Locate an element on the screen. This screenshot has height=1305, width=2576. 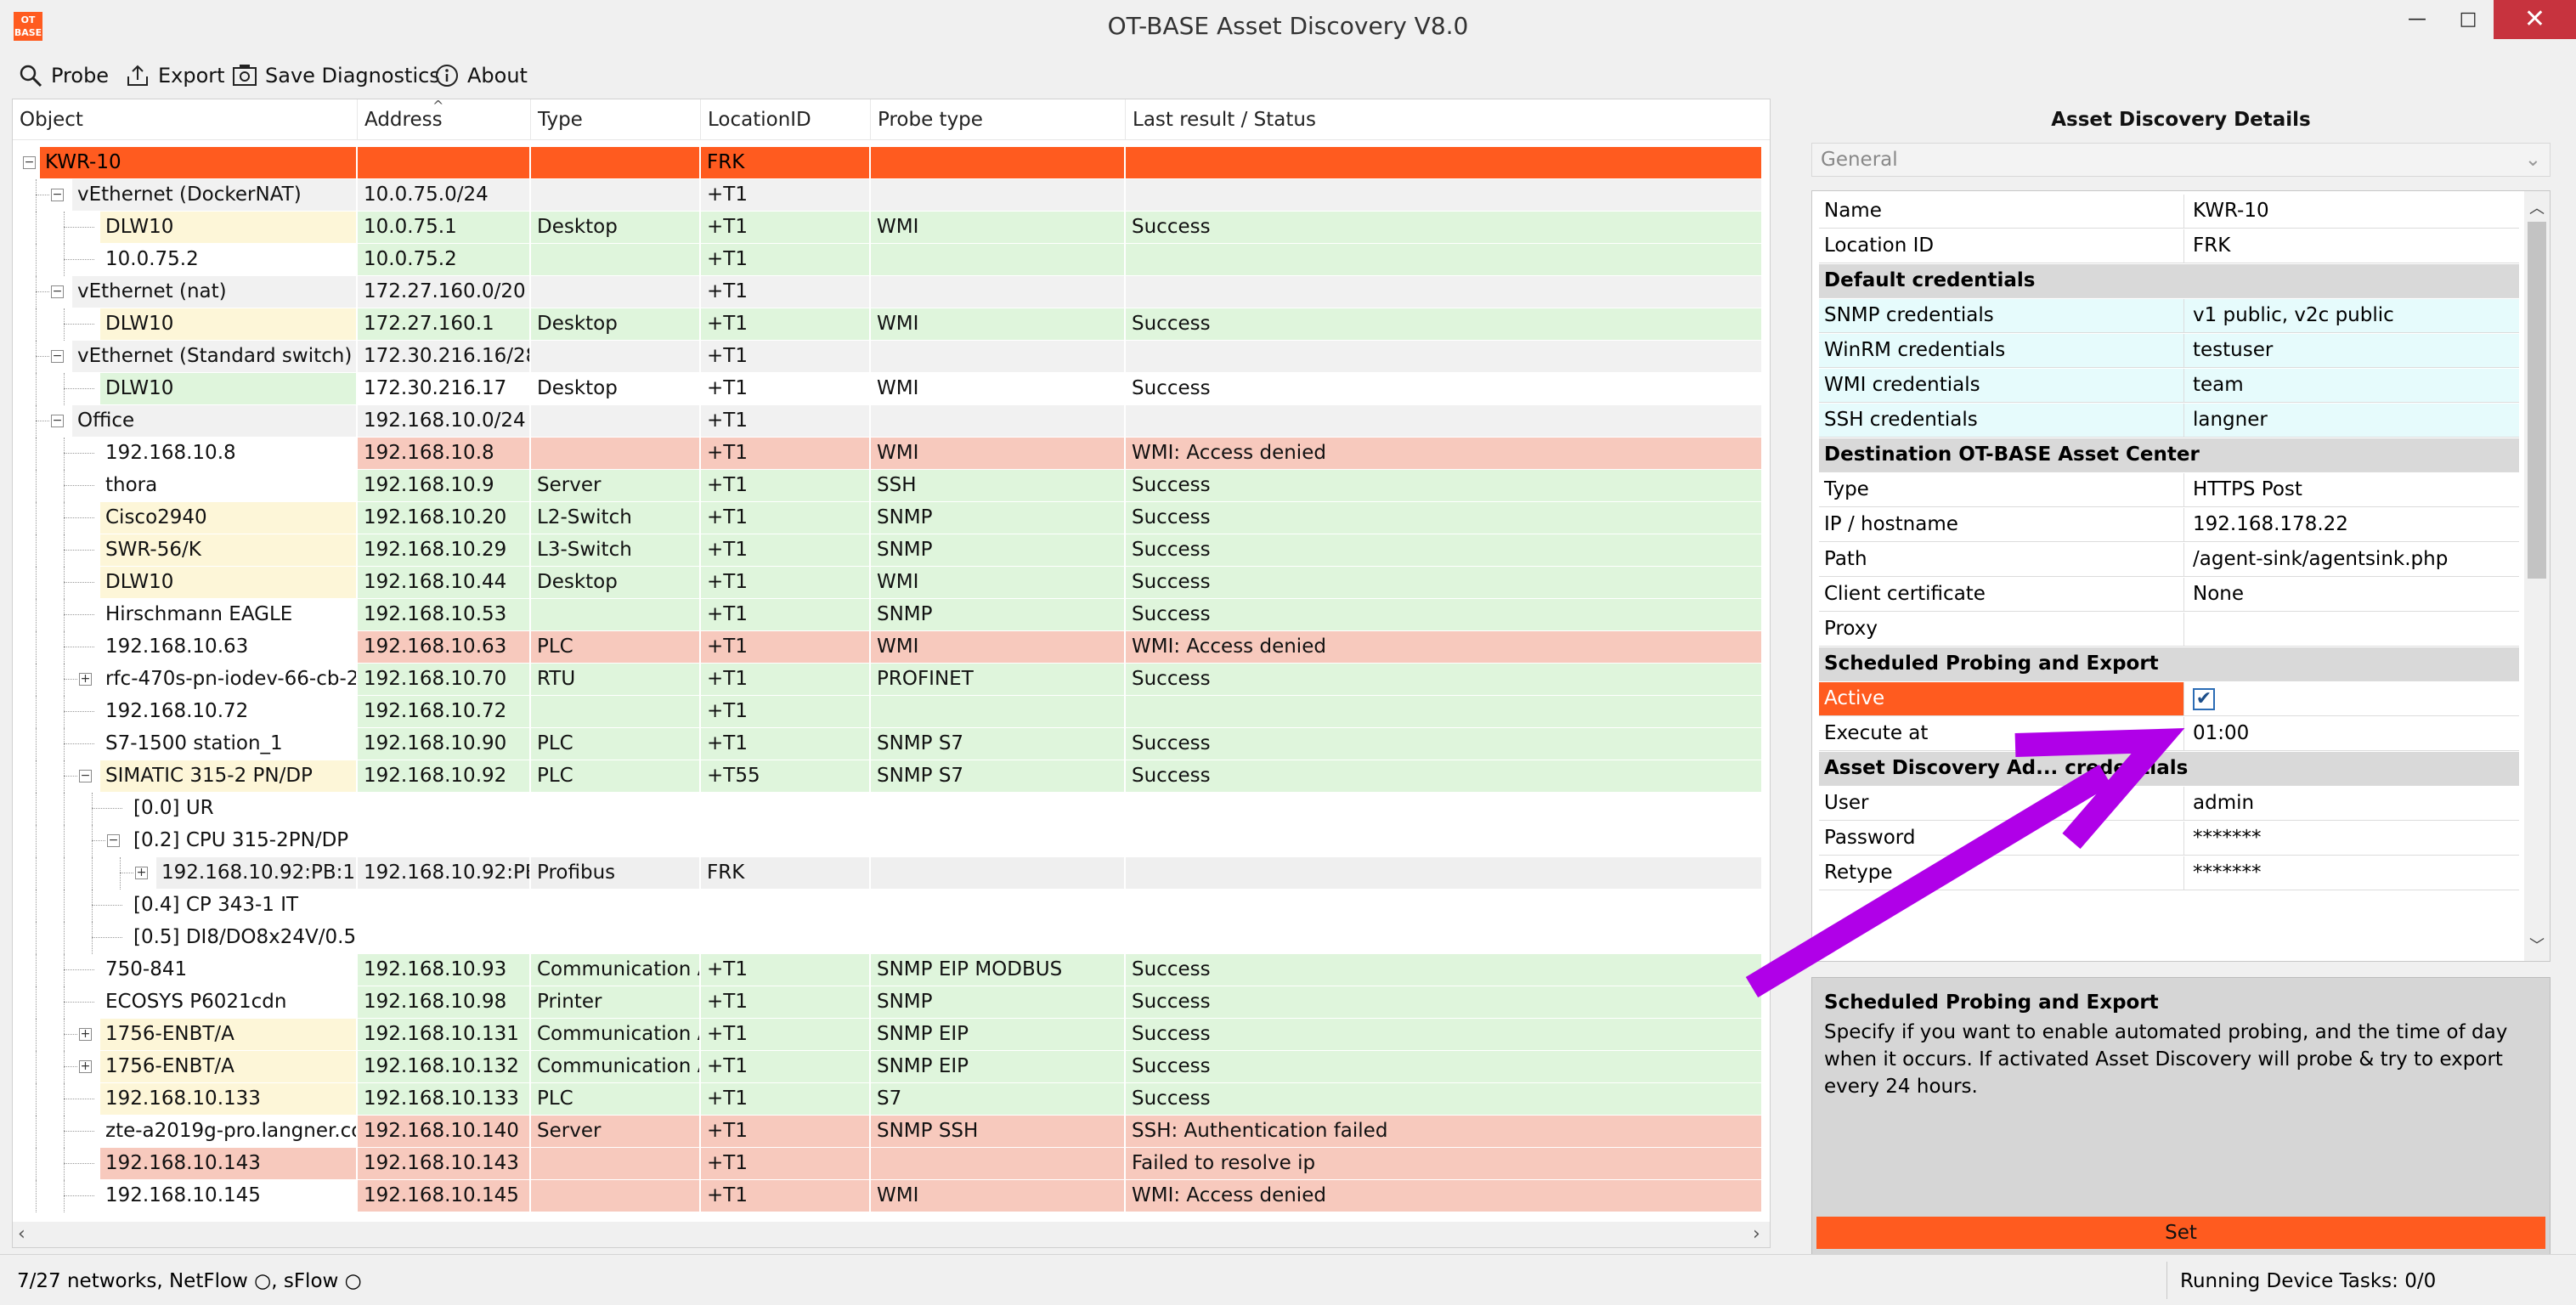
scroll-up-icon: ︿ is located at coordinates (2537, 207).